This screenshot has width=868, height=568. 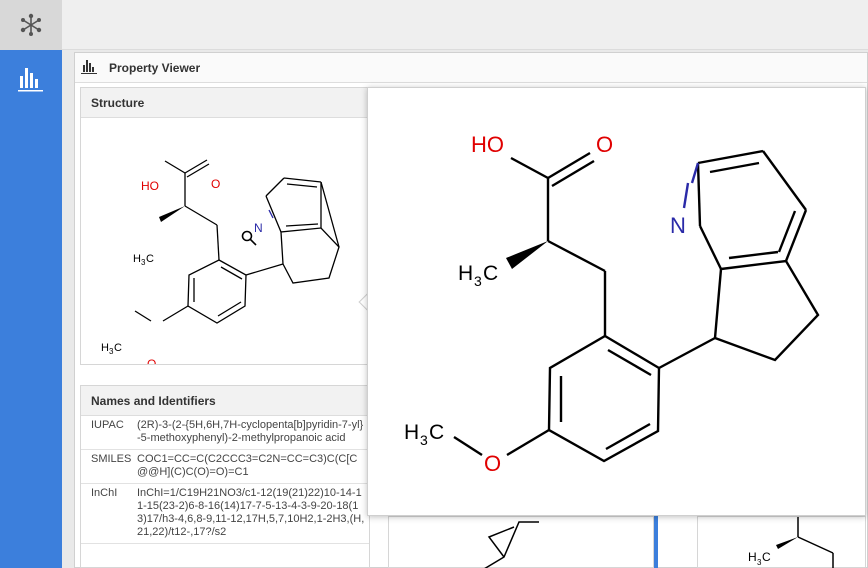 I want to click on structure-thumbnail: HO O N H 3 C H 3 C O, so click(x=225, y=244).